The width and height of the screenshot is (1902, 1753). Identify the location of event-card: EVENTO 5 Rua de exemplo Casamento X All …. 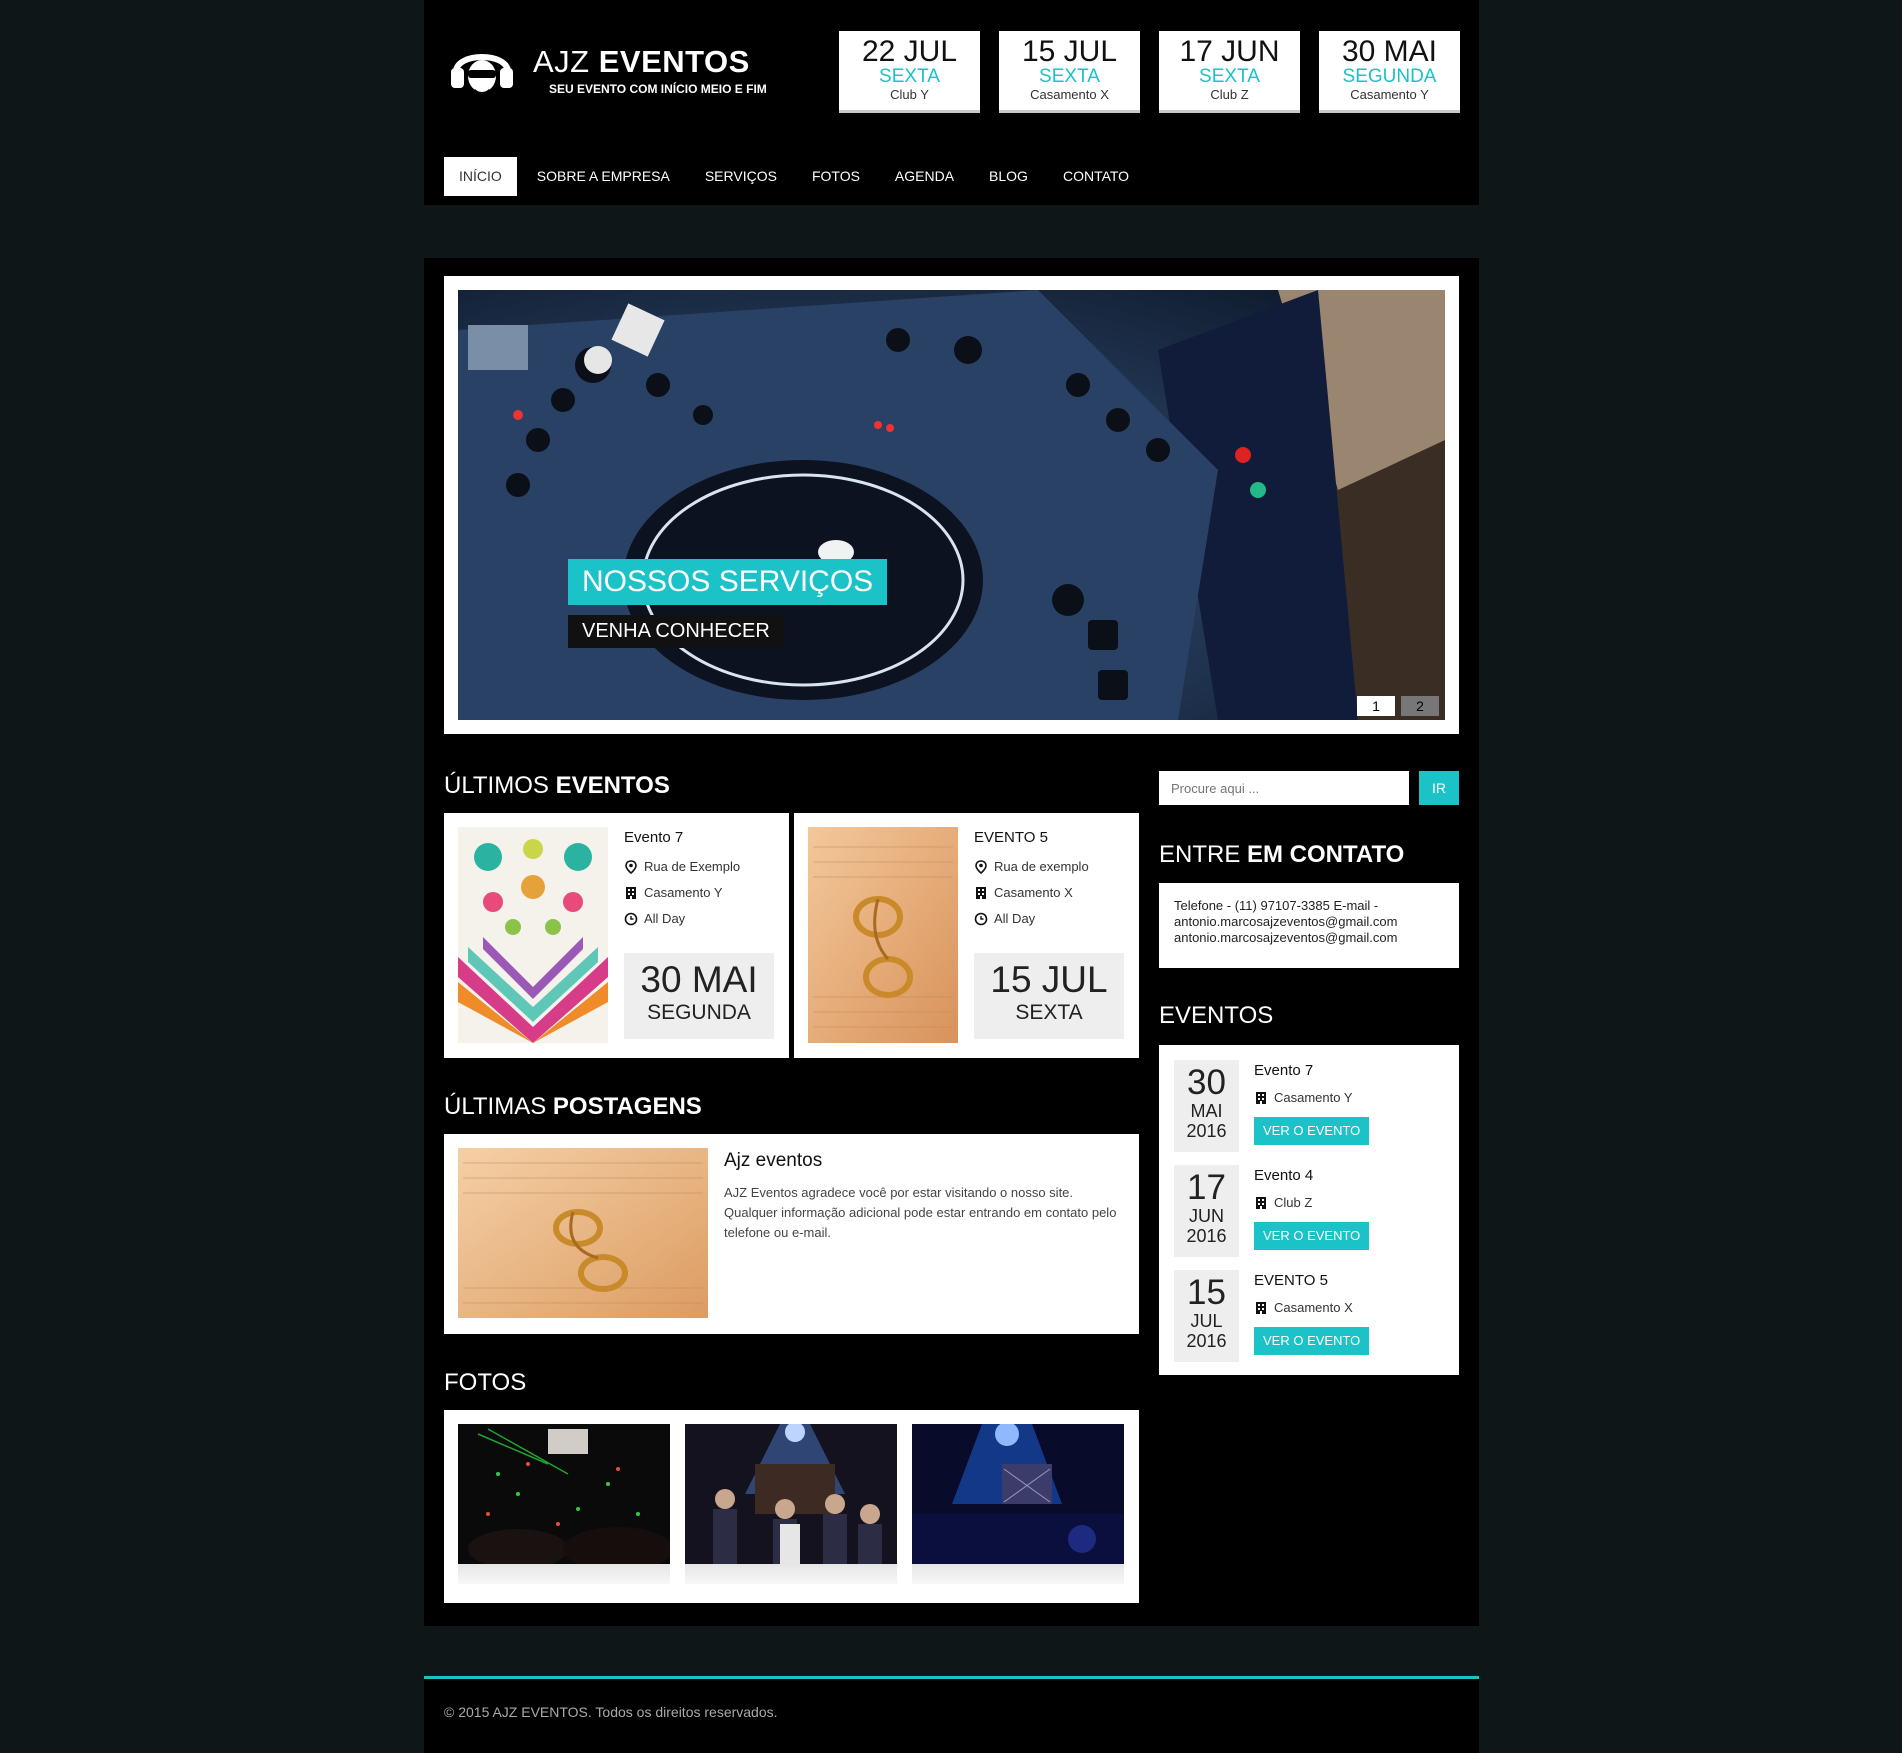
(966, 935).